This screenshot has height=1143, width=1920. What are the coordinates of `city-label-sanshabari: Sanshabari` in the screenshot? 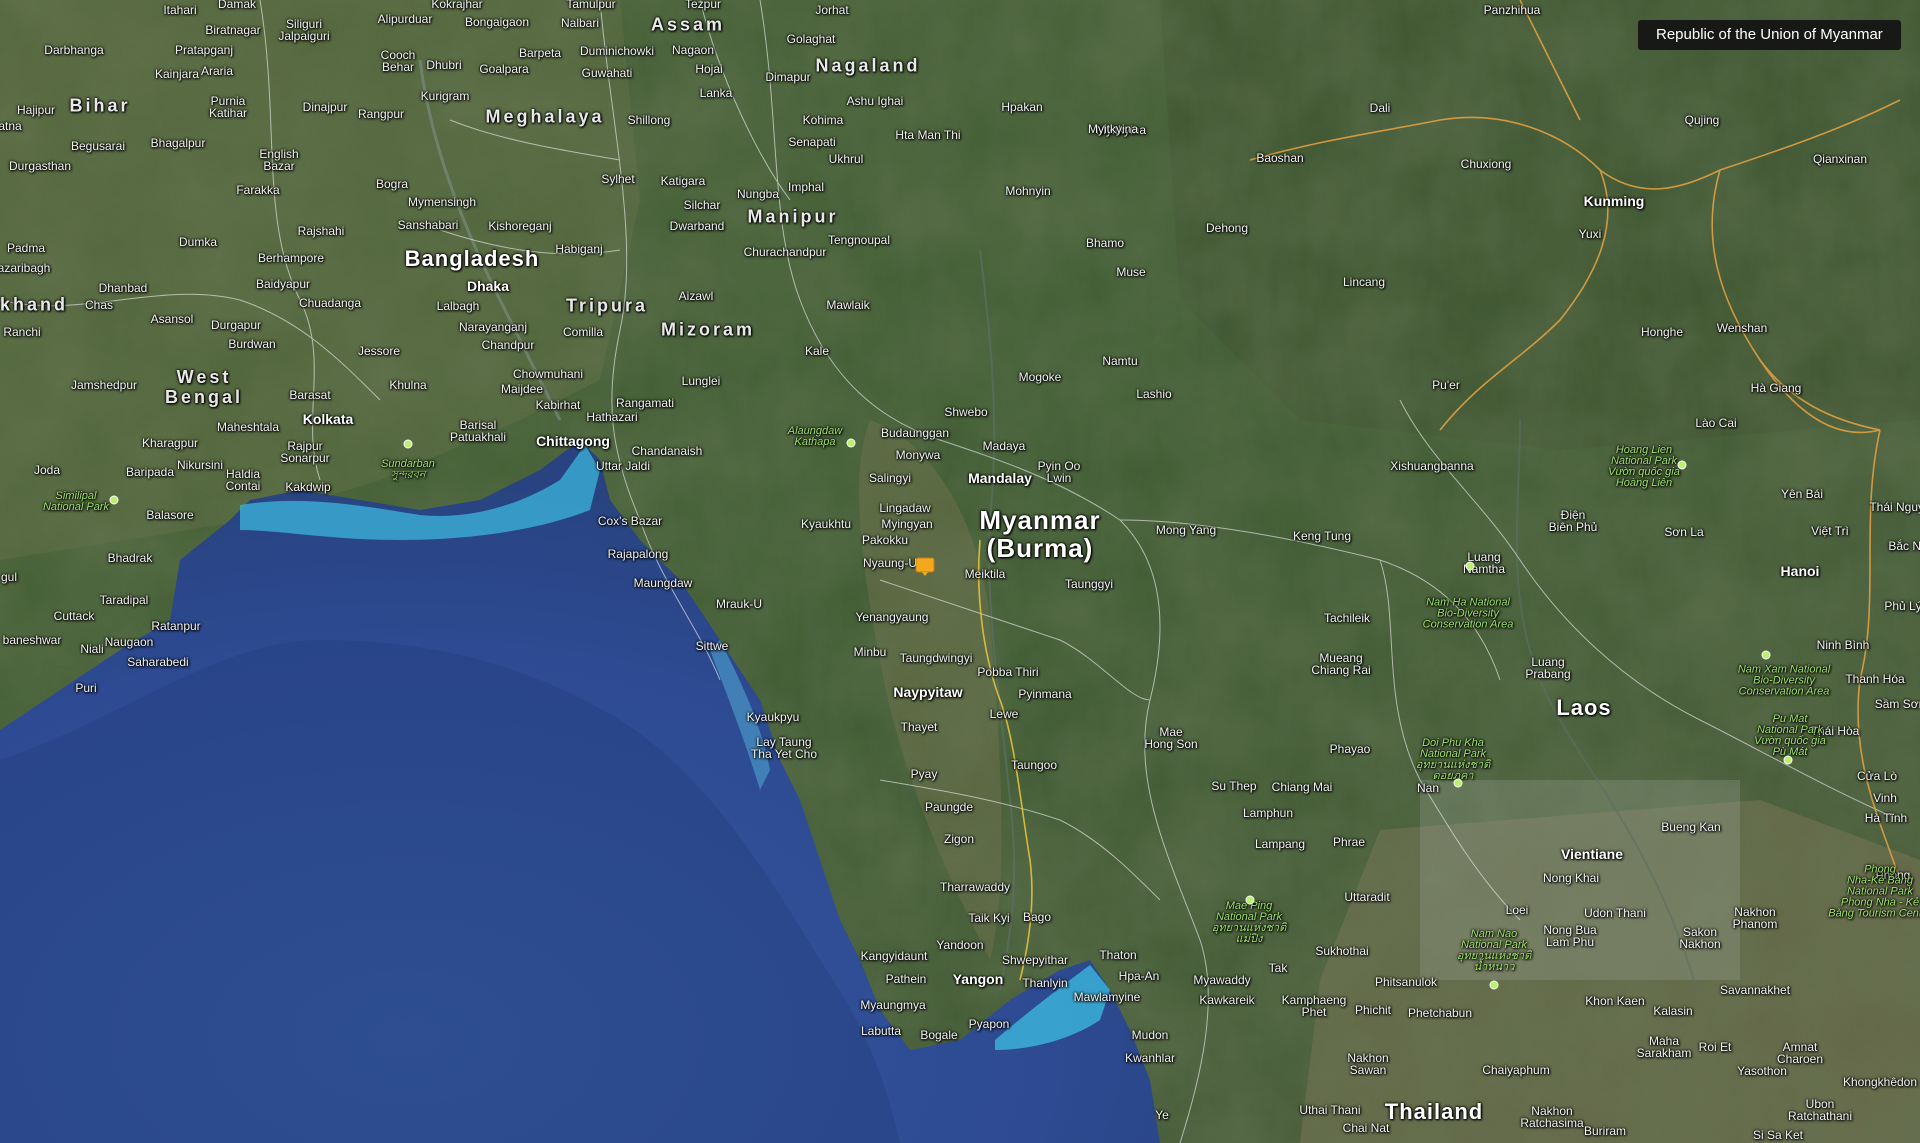 It's located at (428, 225).